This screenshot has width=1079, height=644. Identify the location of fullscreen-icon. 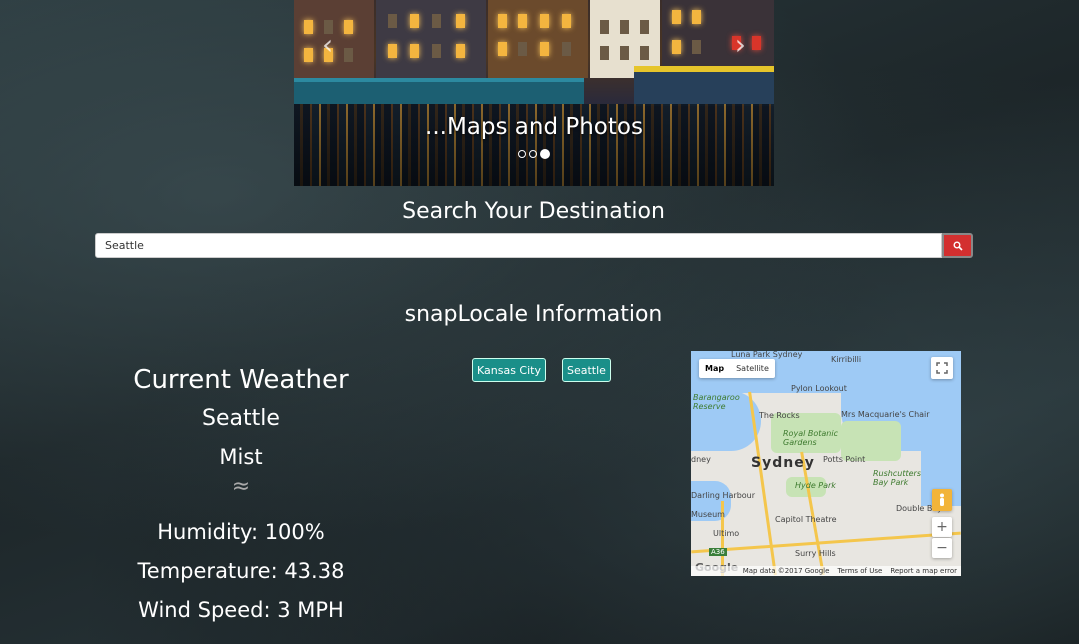
(942, 368).